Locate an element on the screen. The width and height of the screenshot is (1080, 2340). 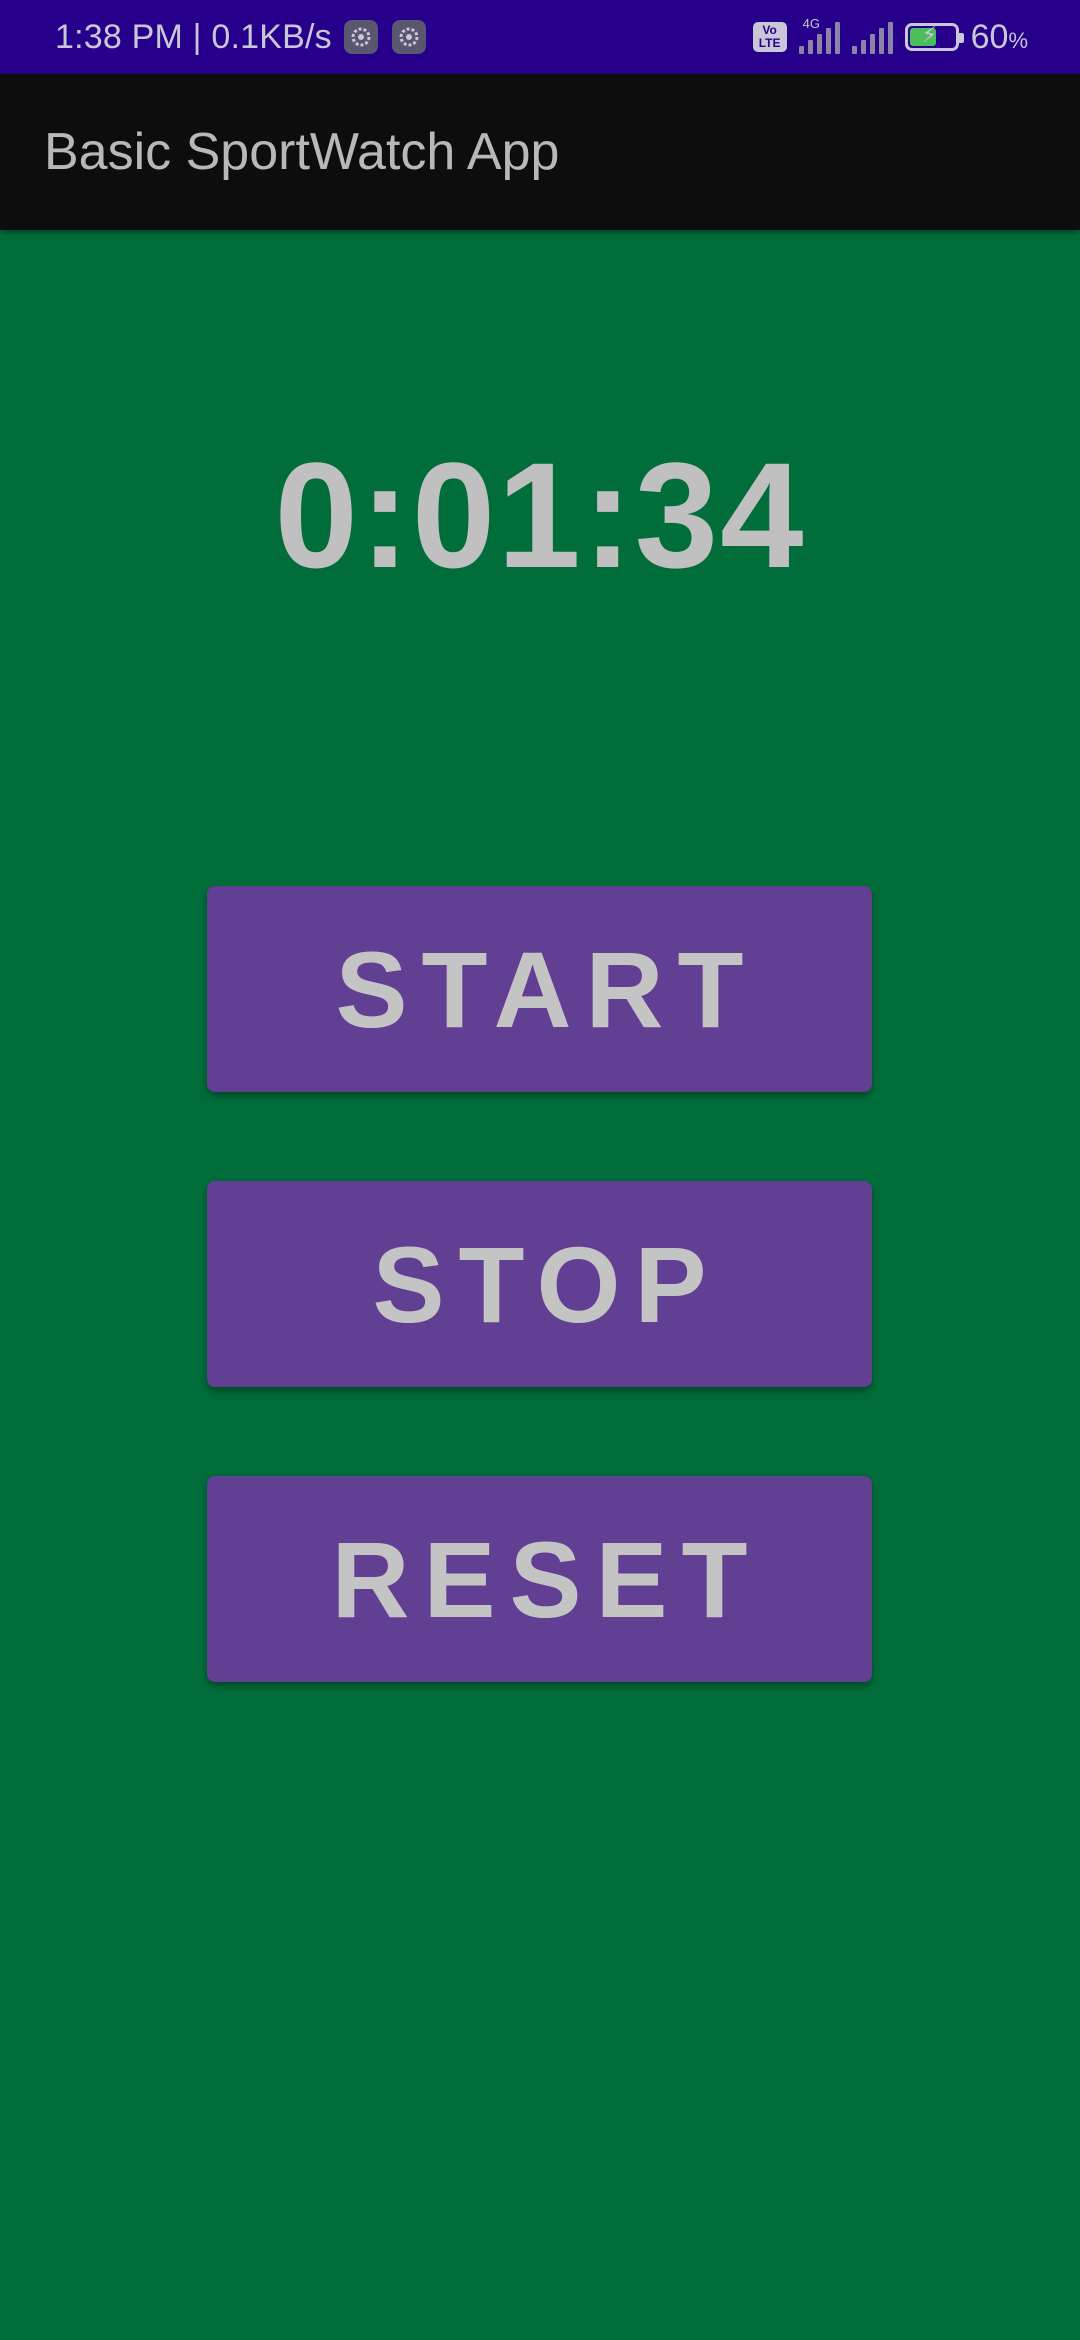
battery-percent: 60% is located at coordinates (999, 37).